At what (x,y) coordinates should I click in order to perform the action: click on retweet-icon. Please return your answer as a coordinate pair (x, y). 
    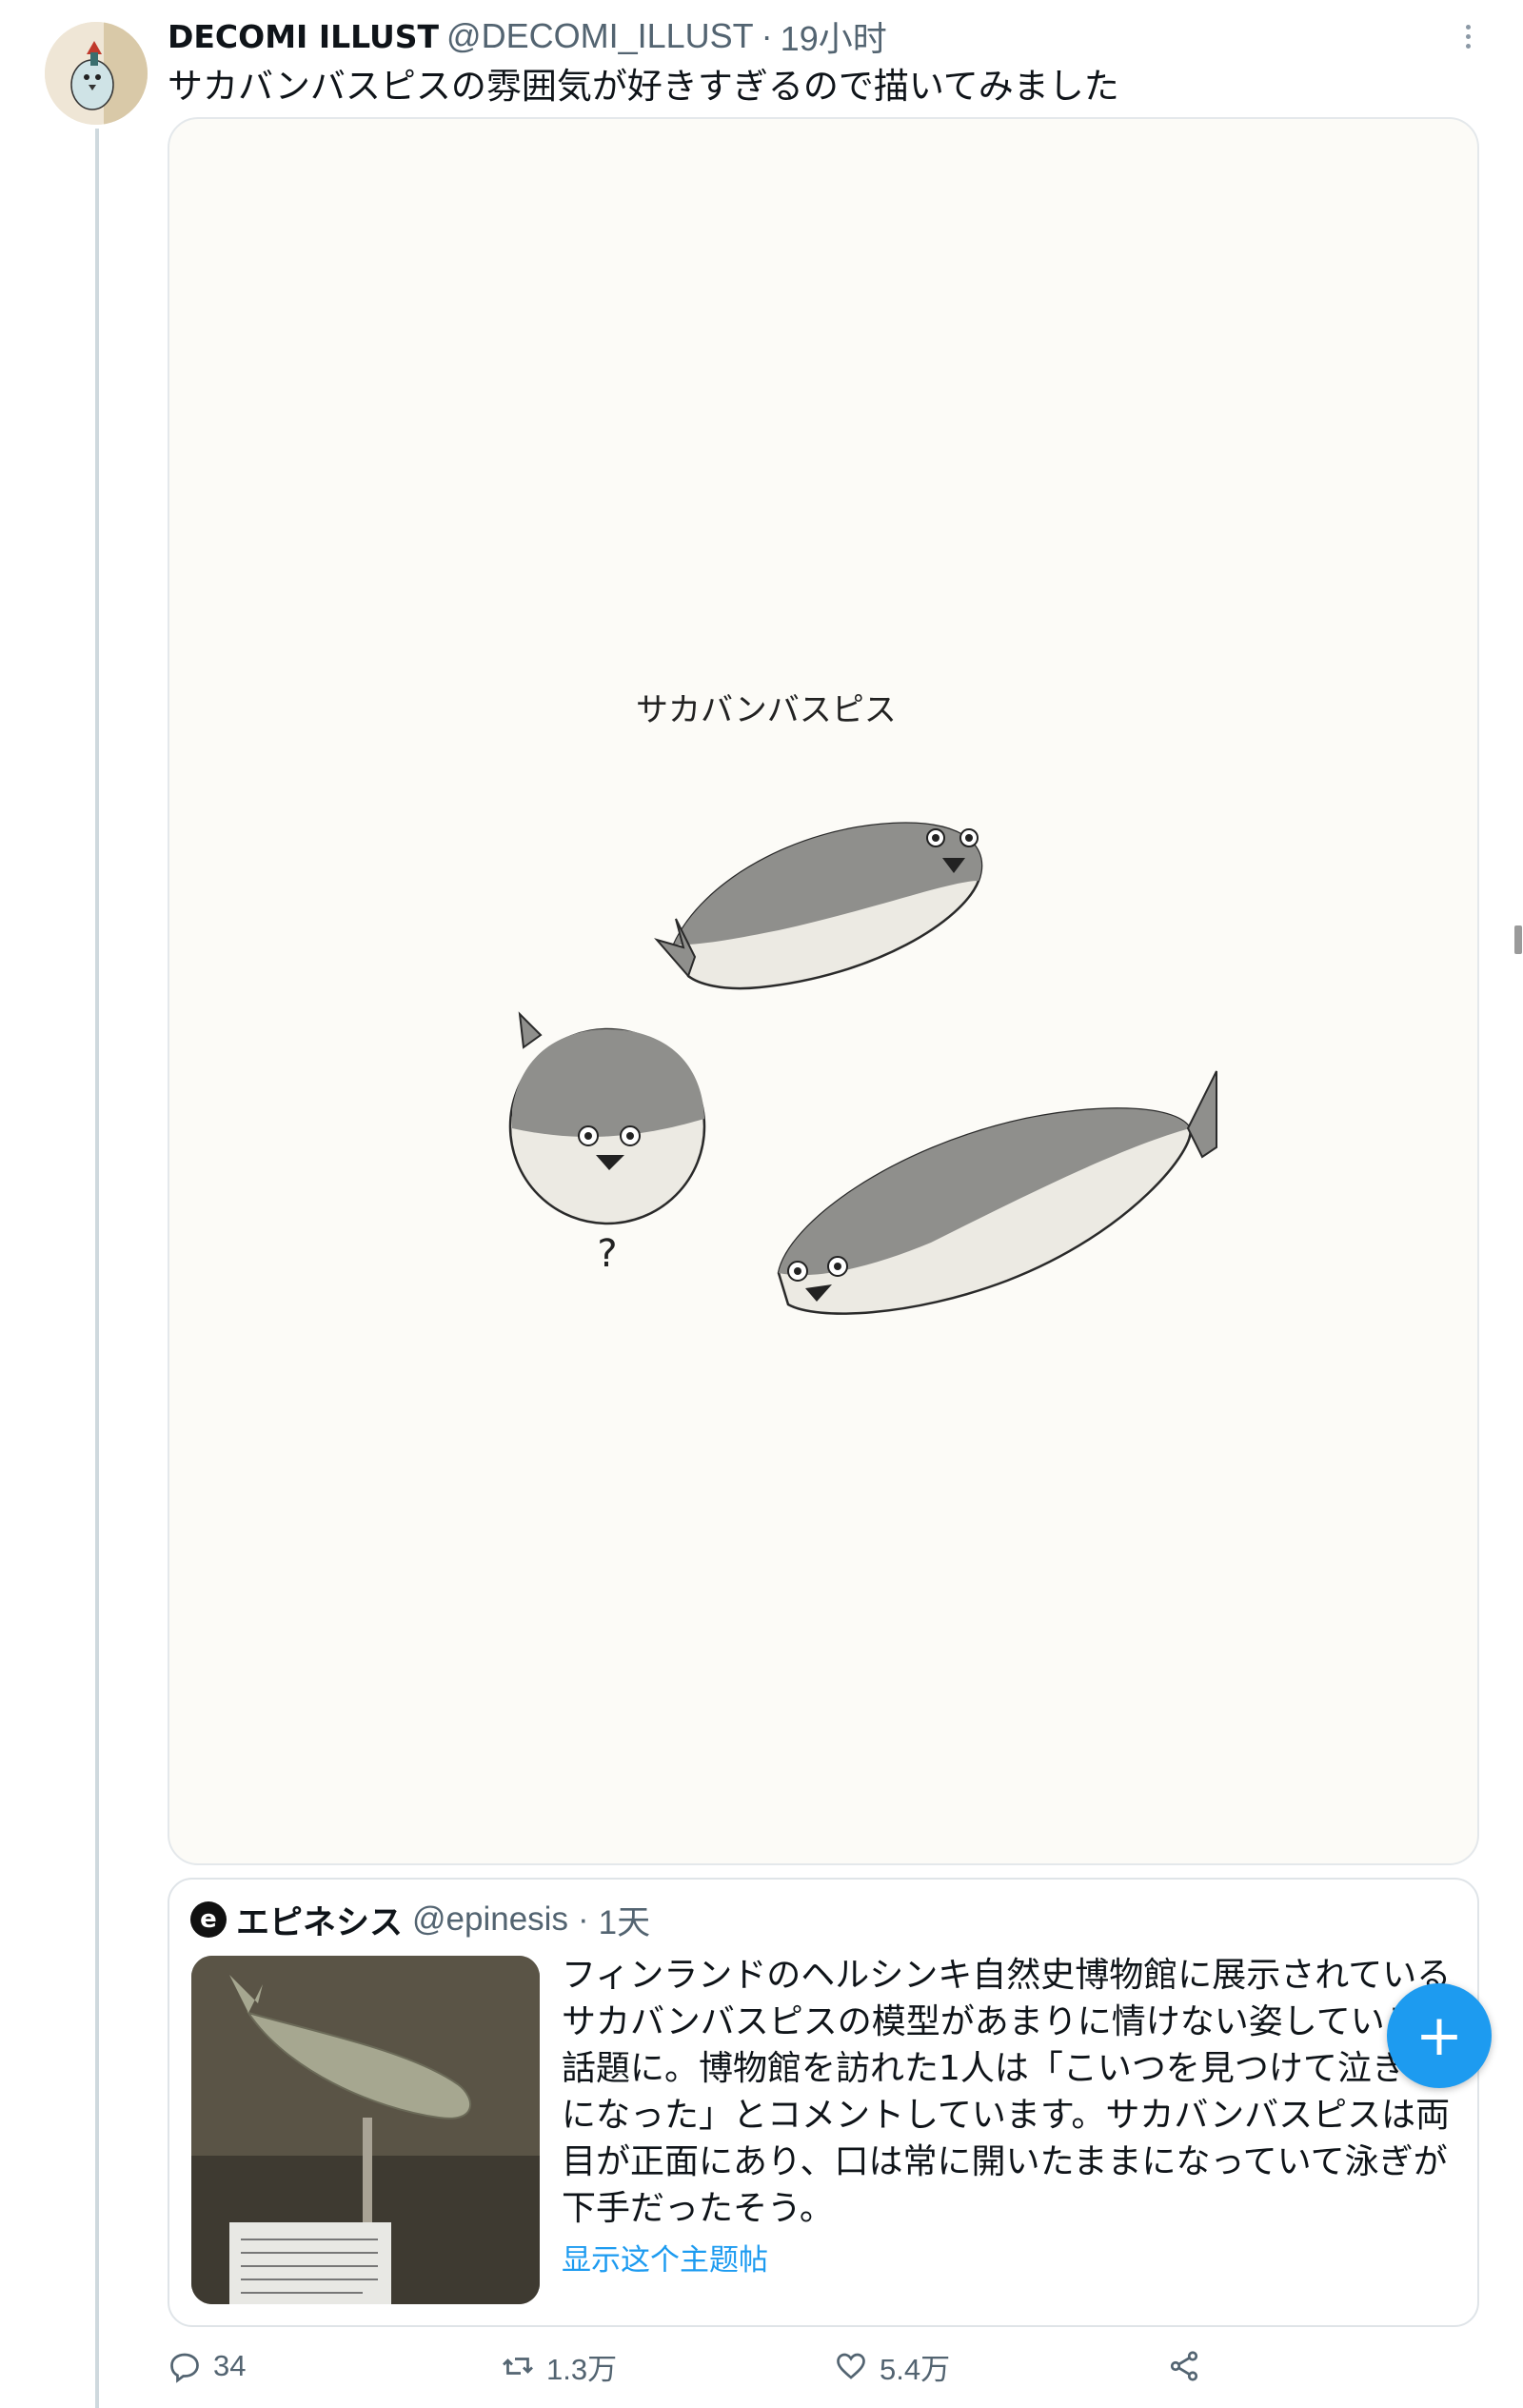
    Looking at the image, I should click on (518, 2366).